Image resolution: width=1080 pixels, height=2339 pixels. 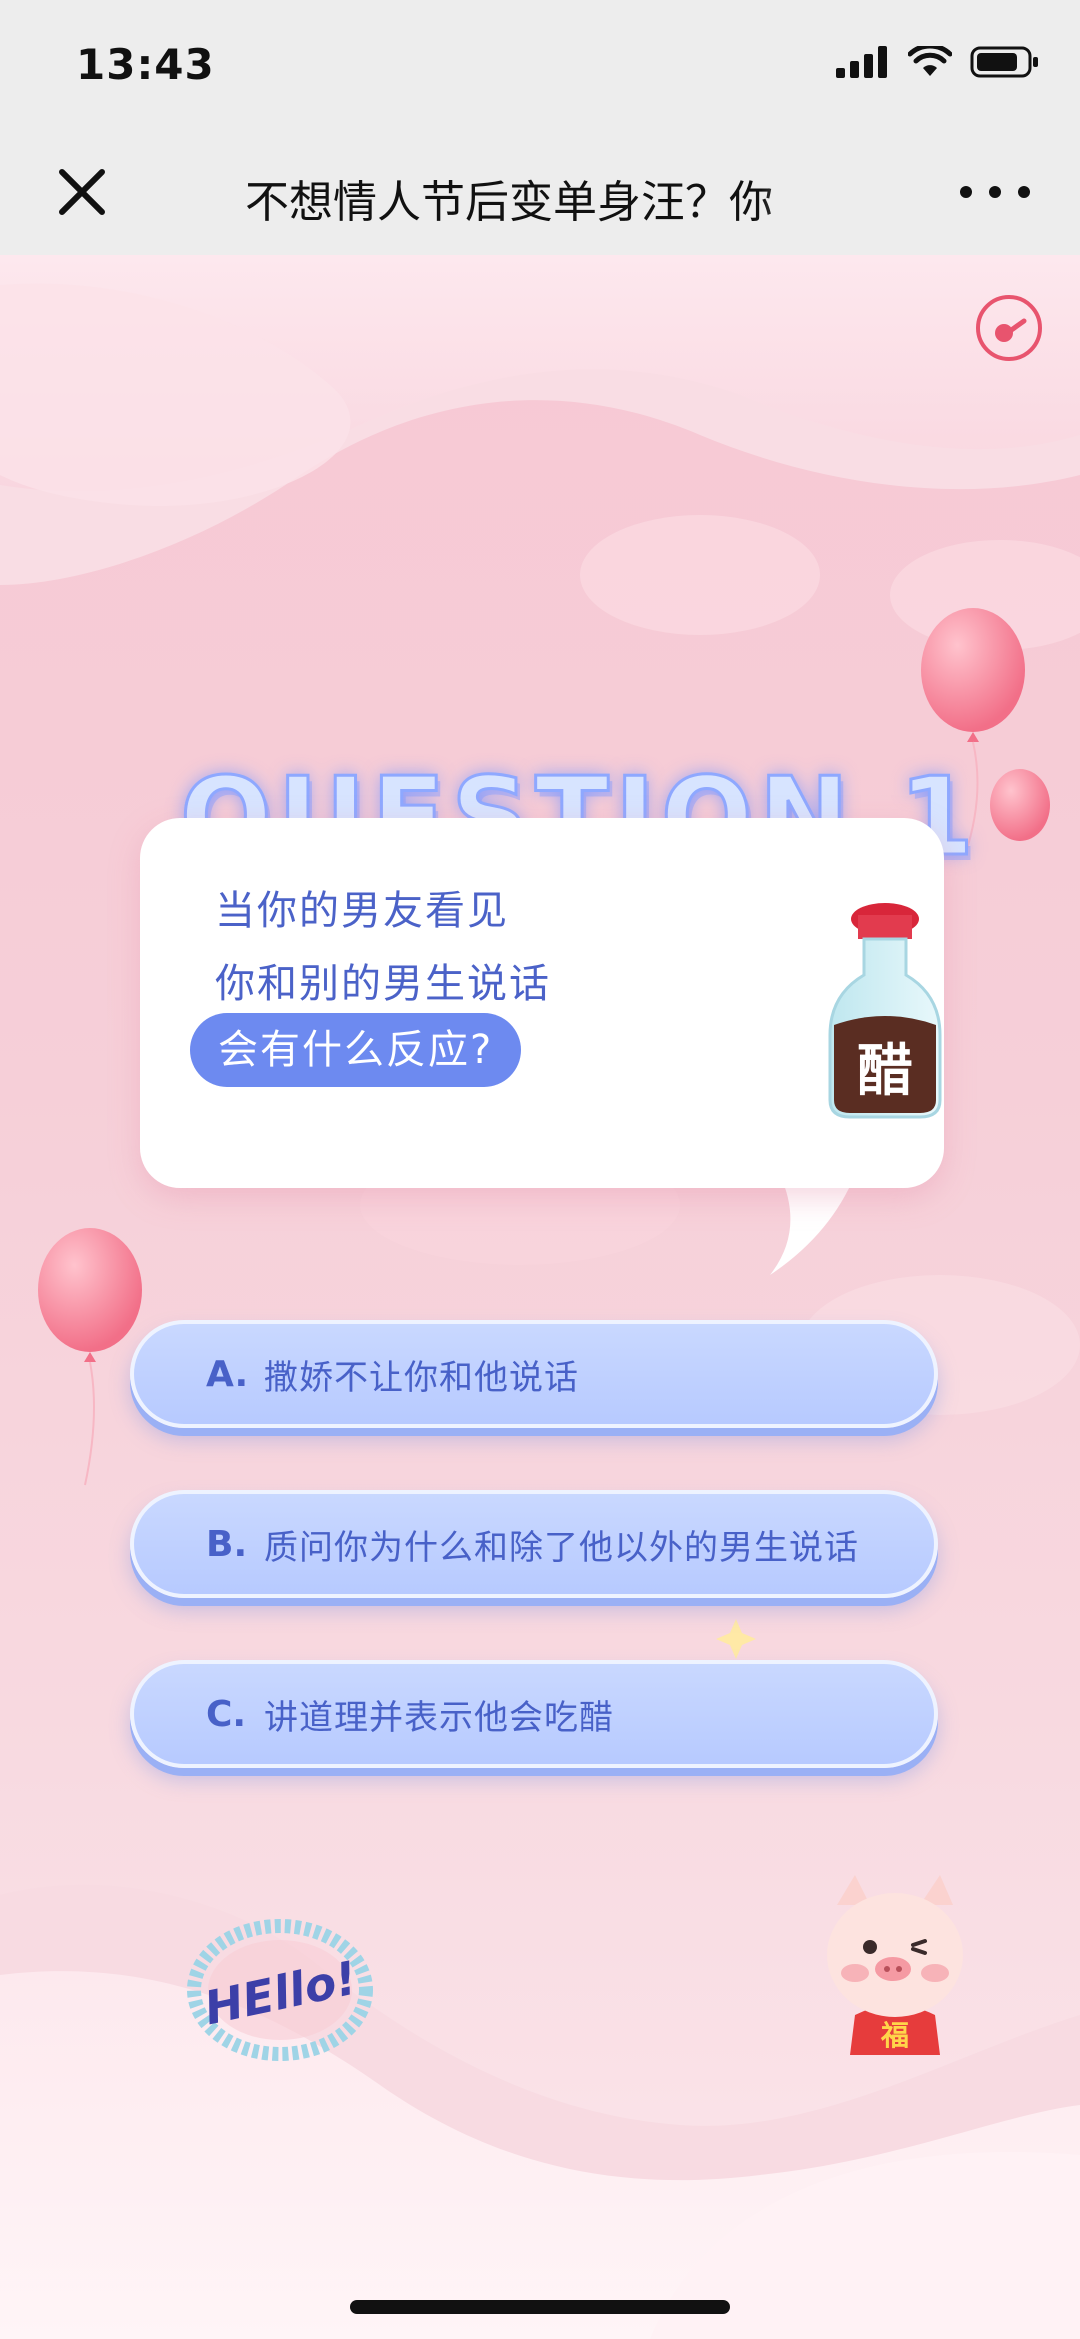 What do you see at coordinates (280, 1990) in the screenshot?
I see `hello-sticker: HEllo!` at bounding box center [280, 1990].